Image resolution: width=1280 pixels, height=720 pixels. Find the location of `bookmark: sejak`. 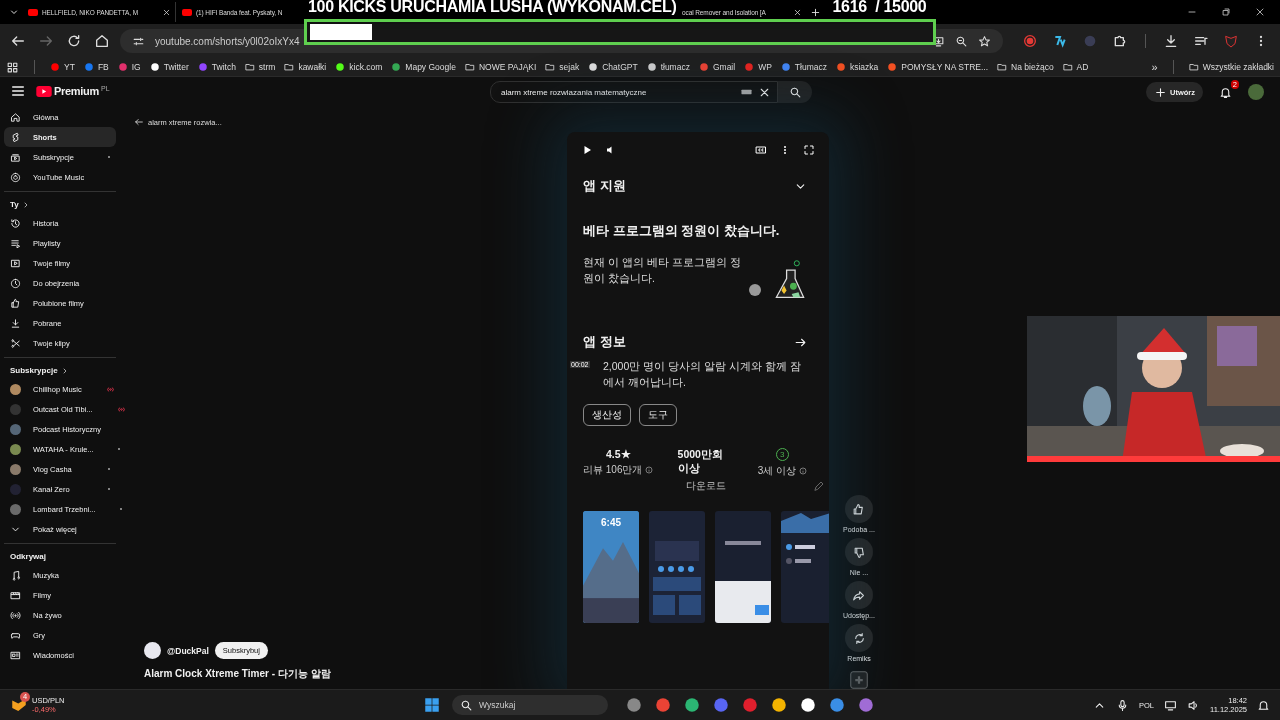

bookmark: sejak is located at coordinates (562, 67).